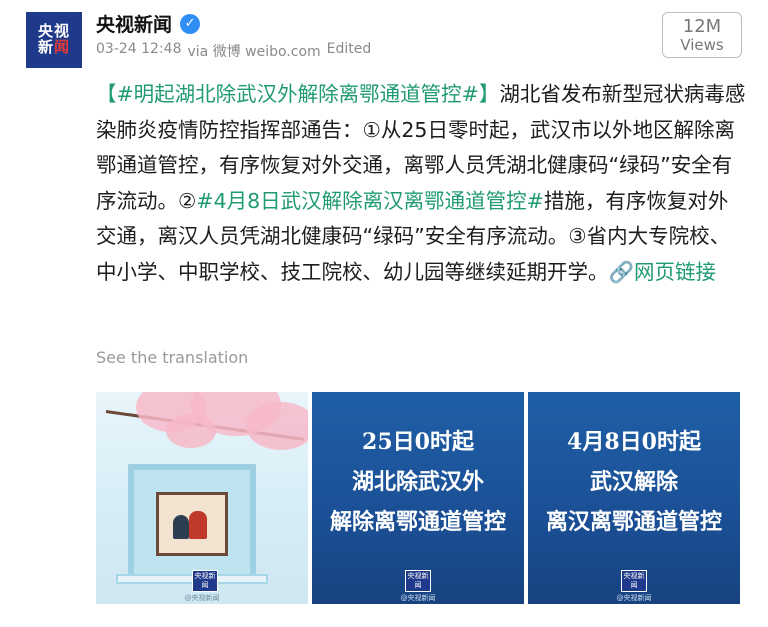  Describe the element at coordinates (634, 442) in the screenshot. I see `notice-2-line1: 4月8日0时起` at that location.